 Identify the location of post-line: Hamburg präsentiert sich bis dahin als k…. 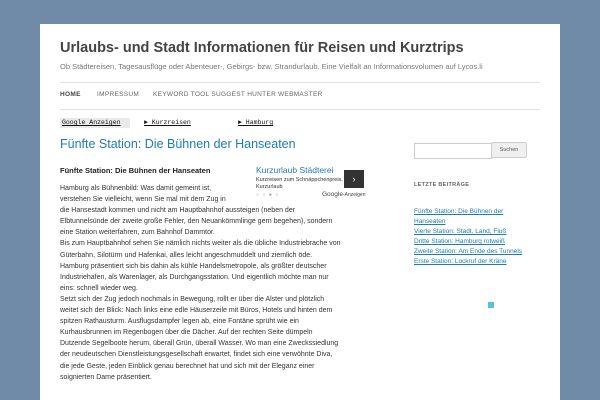
(193, 266).